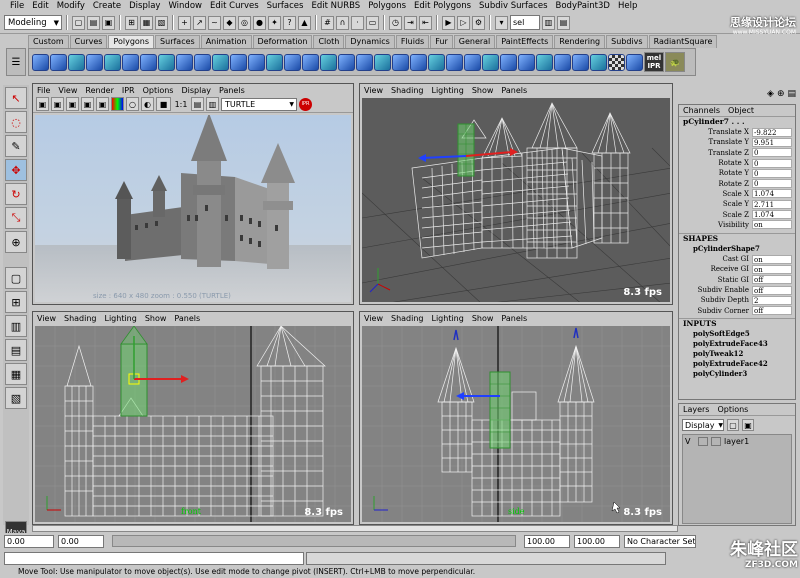  Describe the element at coordinates (737, 344) in the screenshot. I see `input-node: polyExtrudeFace43` at that location.